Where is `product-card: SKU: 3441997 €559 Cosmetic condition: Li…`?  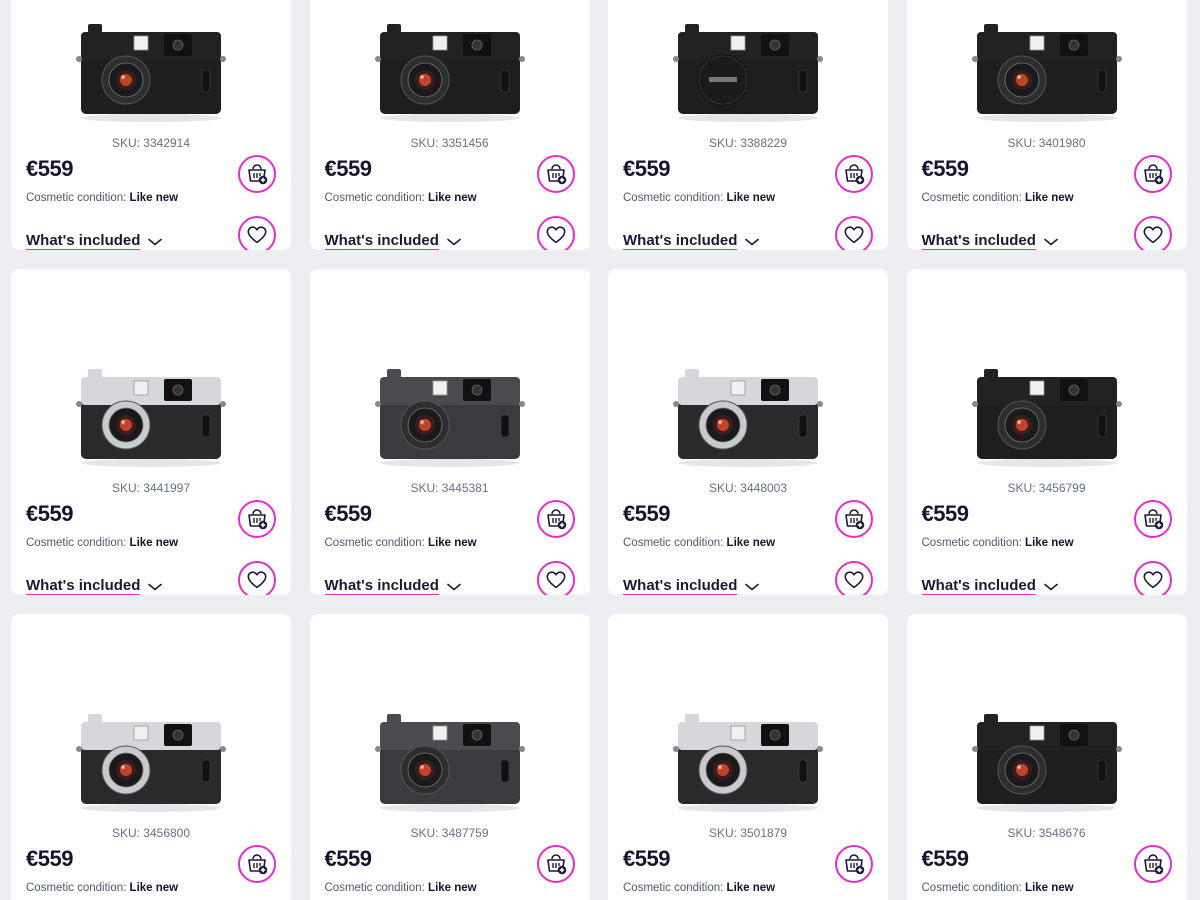
product-card: SKU: 3441997 €559 Cosmetic condition: Li… is located at coordinates (151, 432).